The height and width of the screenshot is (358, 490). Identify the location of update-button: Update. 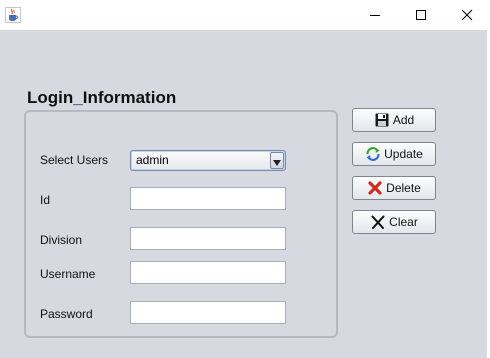
(394, 154).